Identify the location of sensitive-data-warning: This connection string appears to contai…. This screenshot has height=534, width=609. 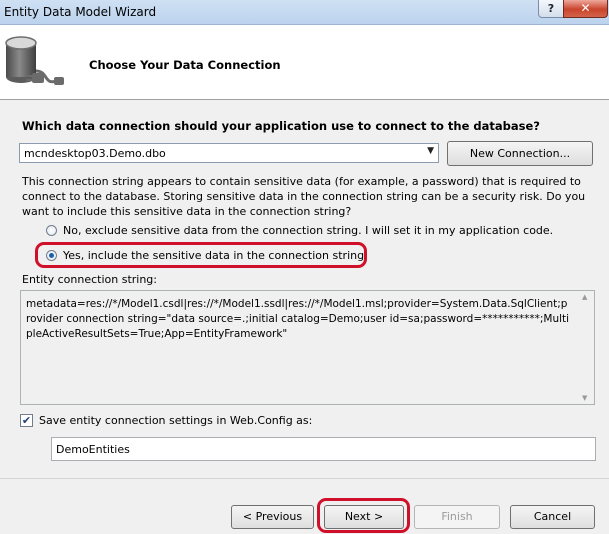
(304, 196).